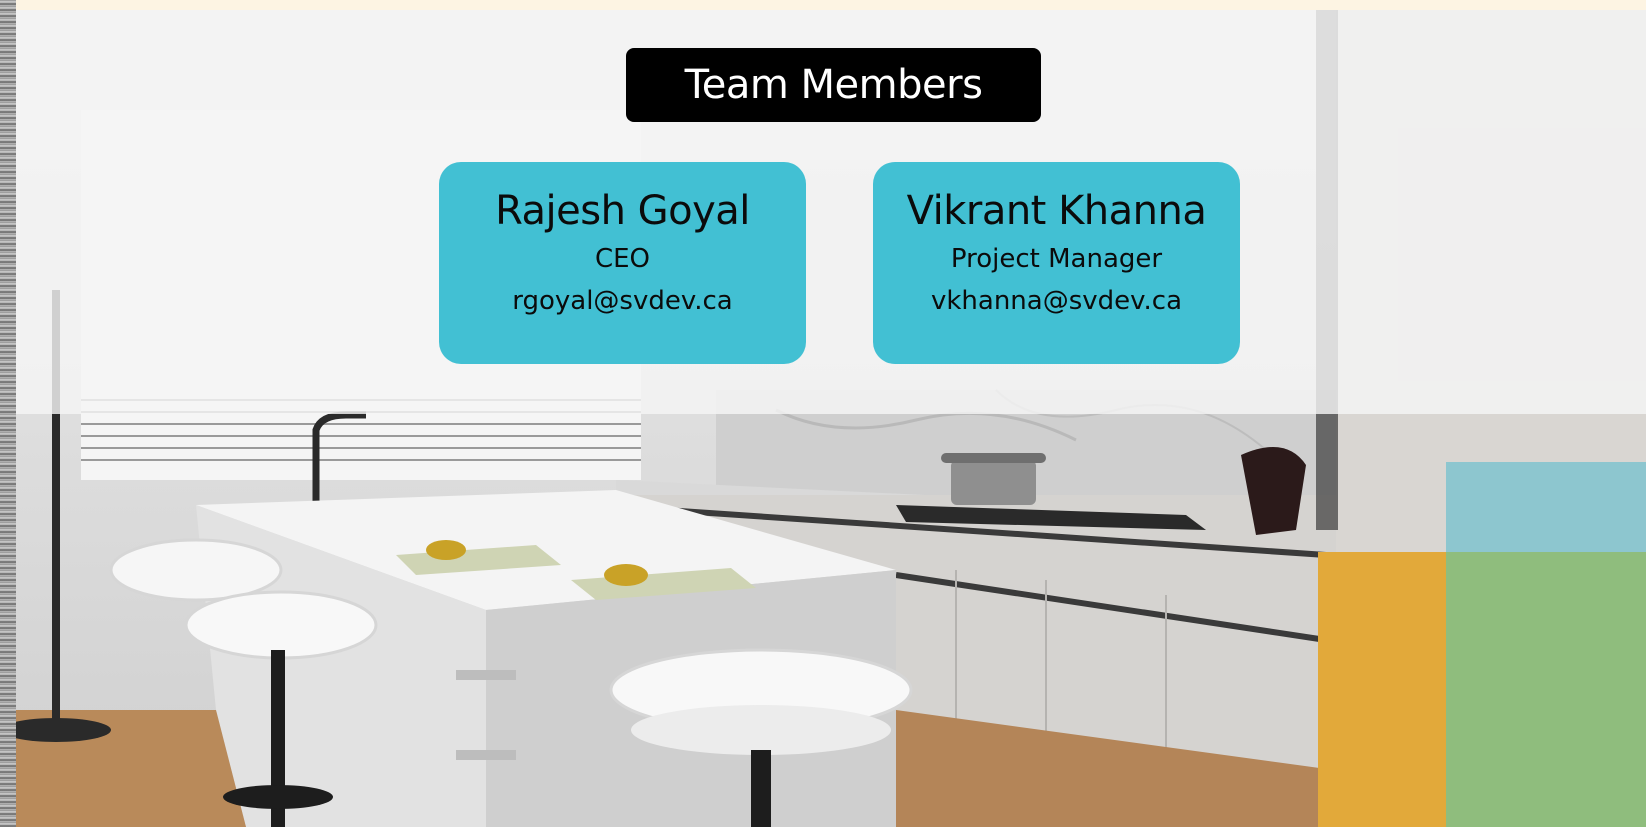 This screenshot has height=827, width=1646. I want to click on team-member-card: Rajesh Goyal CEO rgoyal@svdev.ca, so click(622, 263).